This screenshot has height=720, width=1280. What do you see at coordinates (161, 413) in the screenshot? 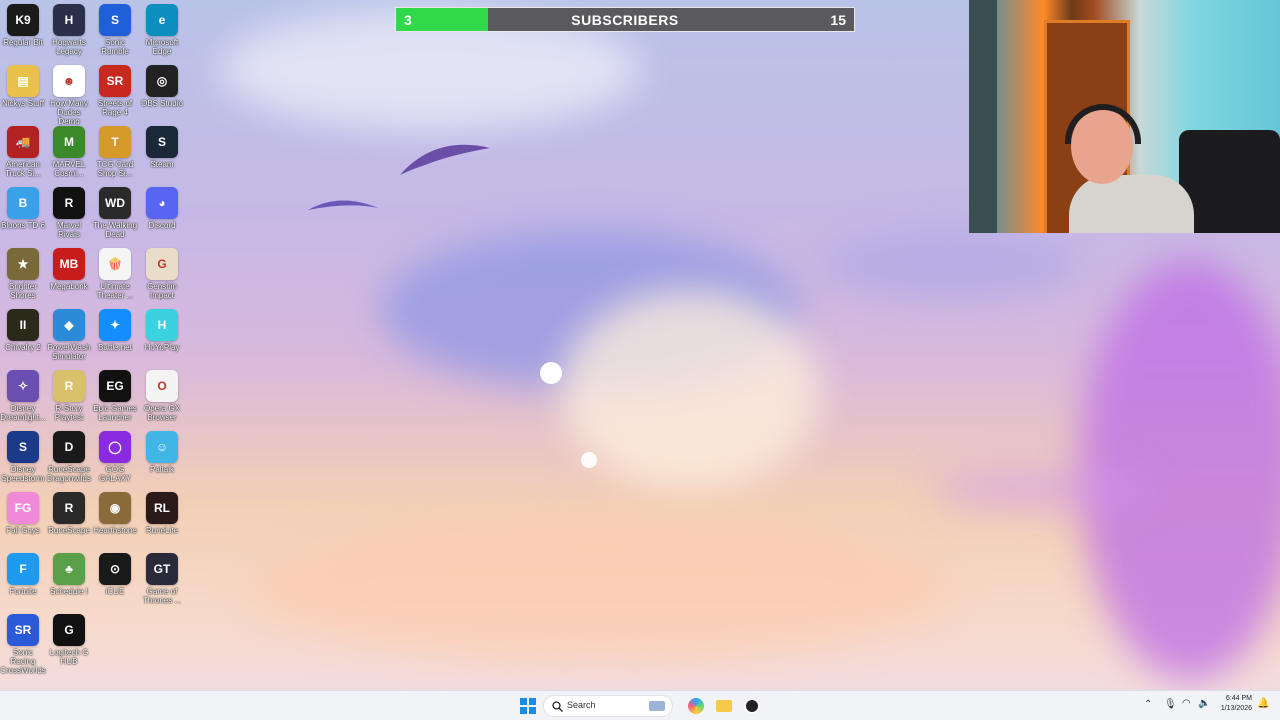
I see `desktop-icon-label: Opera GX Browser` at bounding box center [161, 413].